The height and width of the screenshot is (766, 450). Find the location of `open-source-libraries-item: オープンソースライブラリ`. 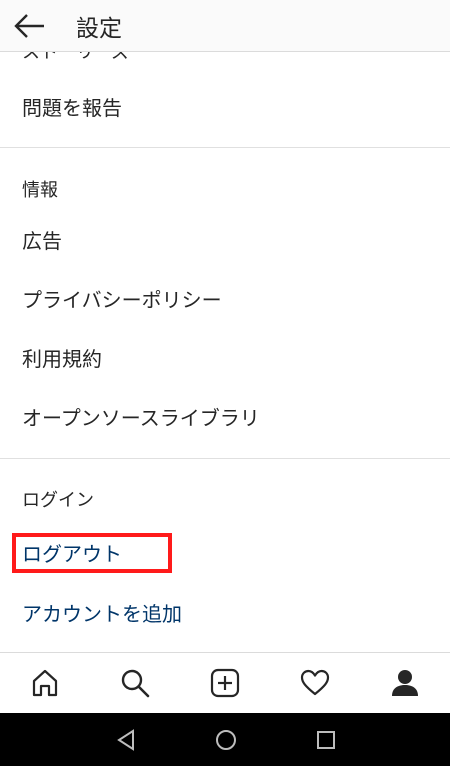

open-source-libraries-item: オープンソースライブラリ is located at coordinates (141, 416).